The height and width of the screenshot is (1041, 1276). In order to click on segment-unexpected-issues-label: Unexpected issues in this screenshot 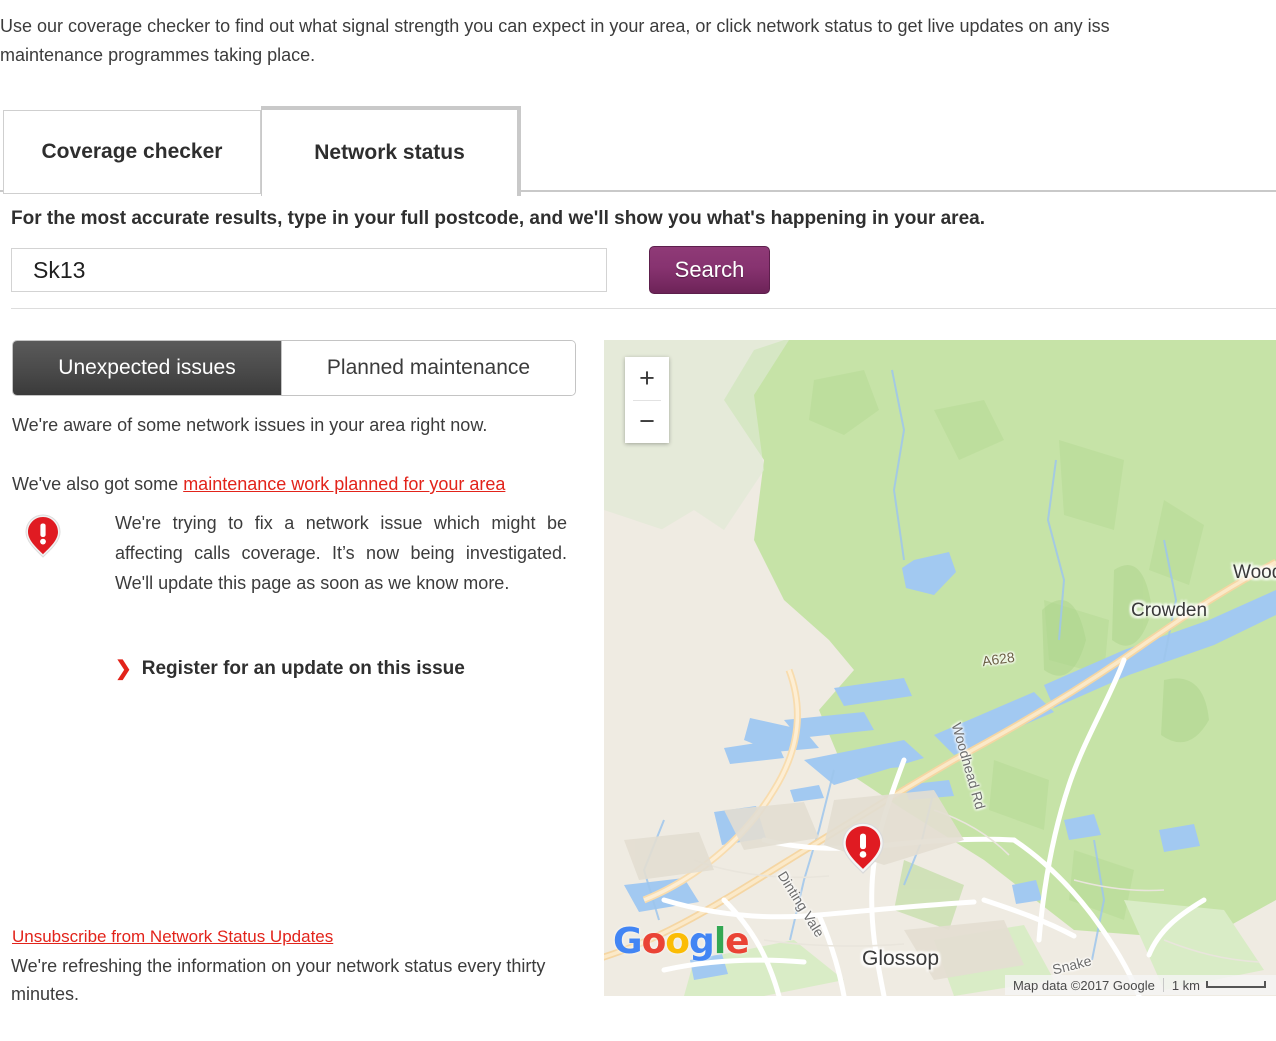, I will do `click(147, 367)`.